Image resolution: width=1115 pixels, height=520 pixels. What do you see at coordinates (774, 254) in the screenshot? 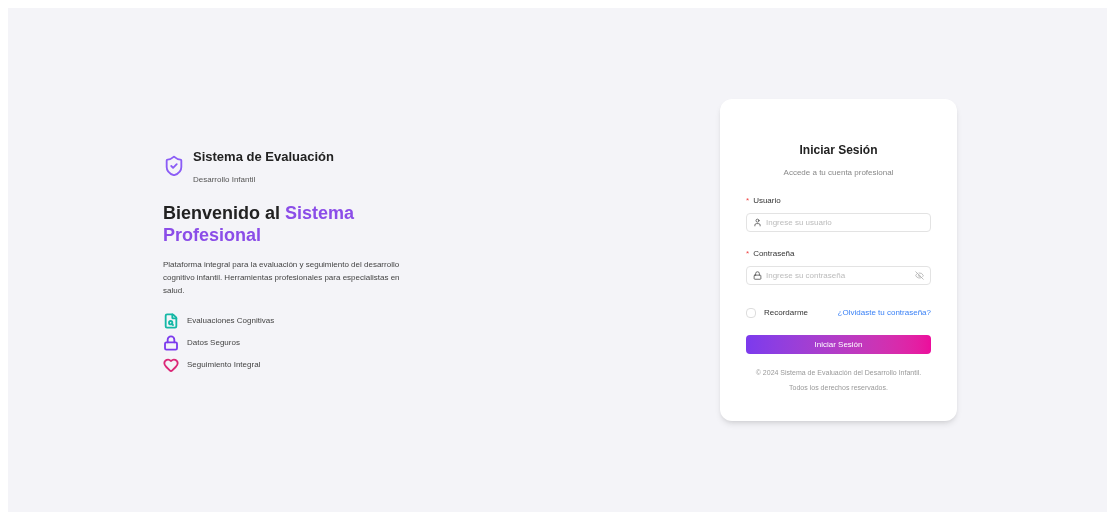
I see `field-label: Contraseña` at bounding box center [774, 254].